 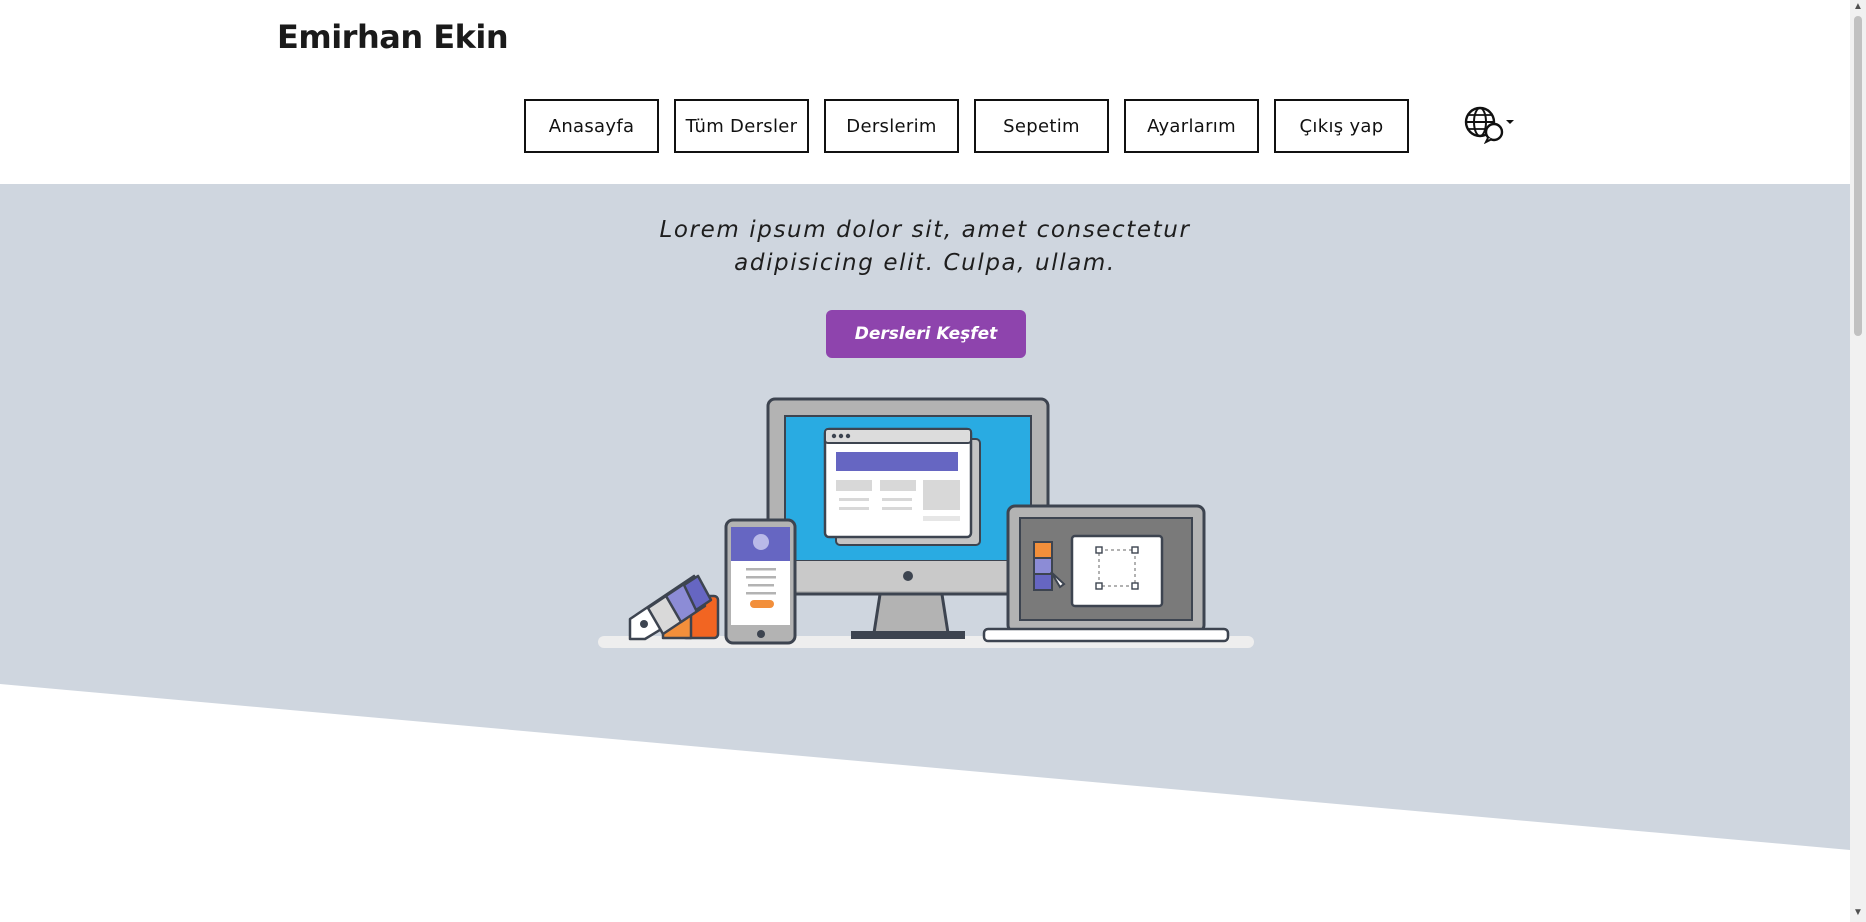 What do you see at coordinates (926, 522) in the screenshot?
I see `devices-illustration` at bounding box center [926, 522].